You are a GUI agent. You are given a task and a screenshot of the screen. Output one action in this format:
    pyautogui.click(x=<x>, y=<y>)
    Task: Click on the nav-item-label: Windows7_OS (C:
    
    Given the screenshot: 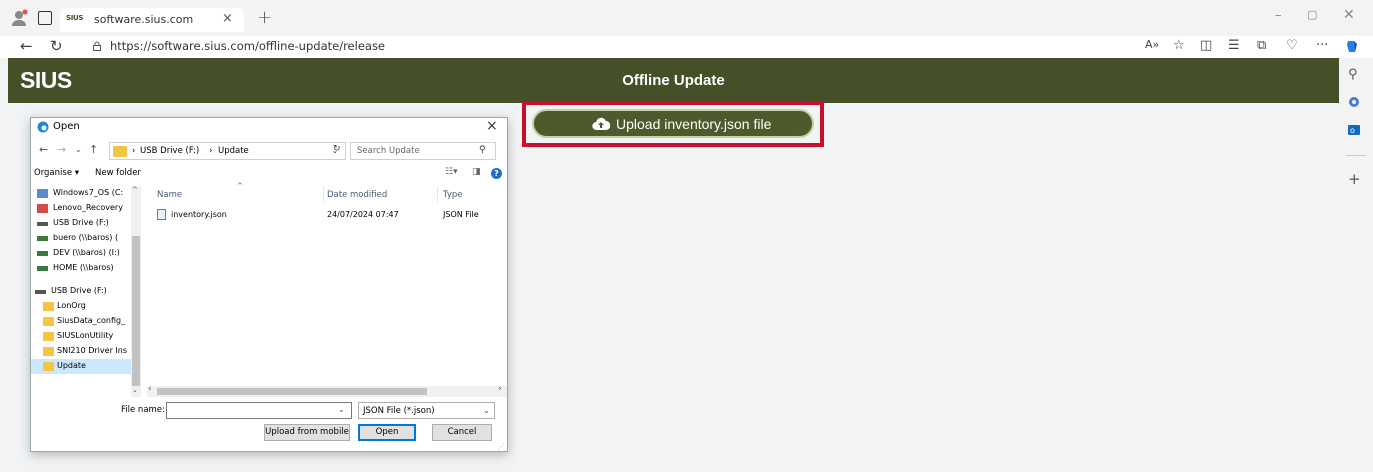 What is the action you would take?
    pyautogui.click(x=88, y=192)
    